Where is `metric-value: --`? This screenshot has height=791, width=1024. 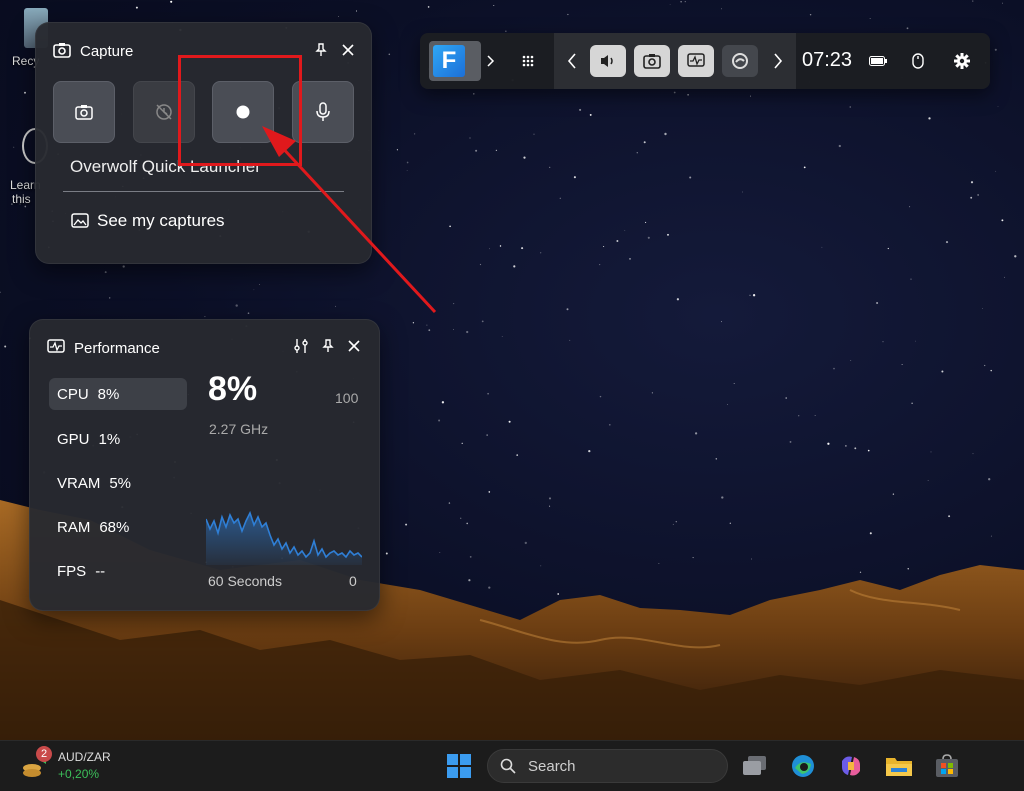 metric-value: -- is located at coordinates (100, 571).